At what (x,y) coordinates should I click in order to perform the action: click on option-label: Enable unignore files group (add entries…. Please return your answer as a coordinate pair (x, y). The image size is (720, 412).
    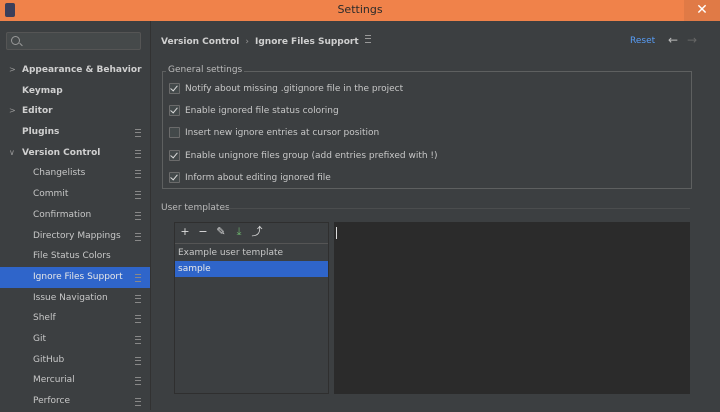
    Looking at the image, I should click on (311, 156).